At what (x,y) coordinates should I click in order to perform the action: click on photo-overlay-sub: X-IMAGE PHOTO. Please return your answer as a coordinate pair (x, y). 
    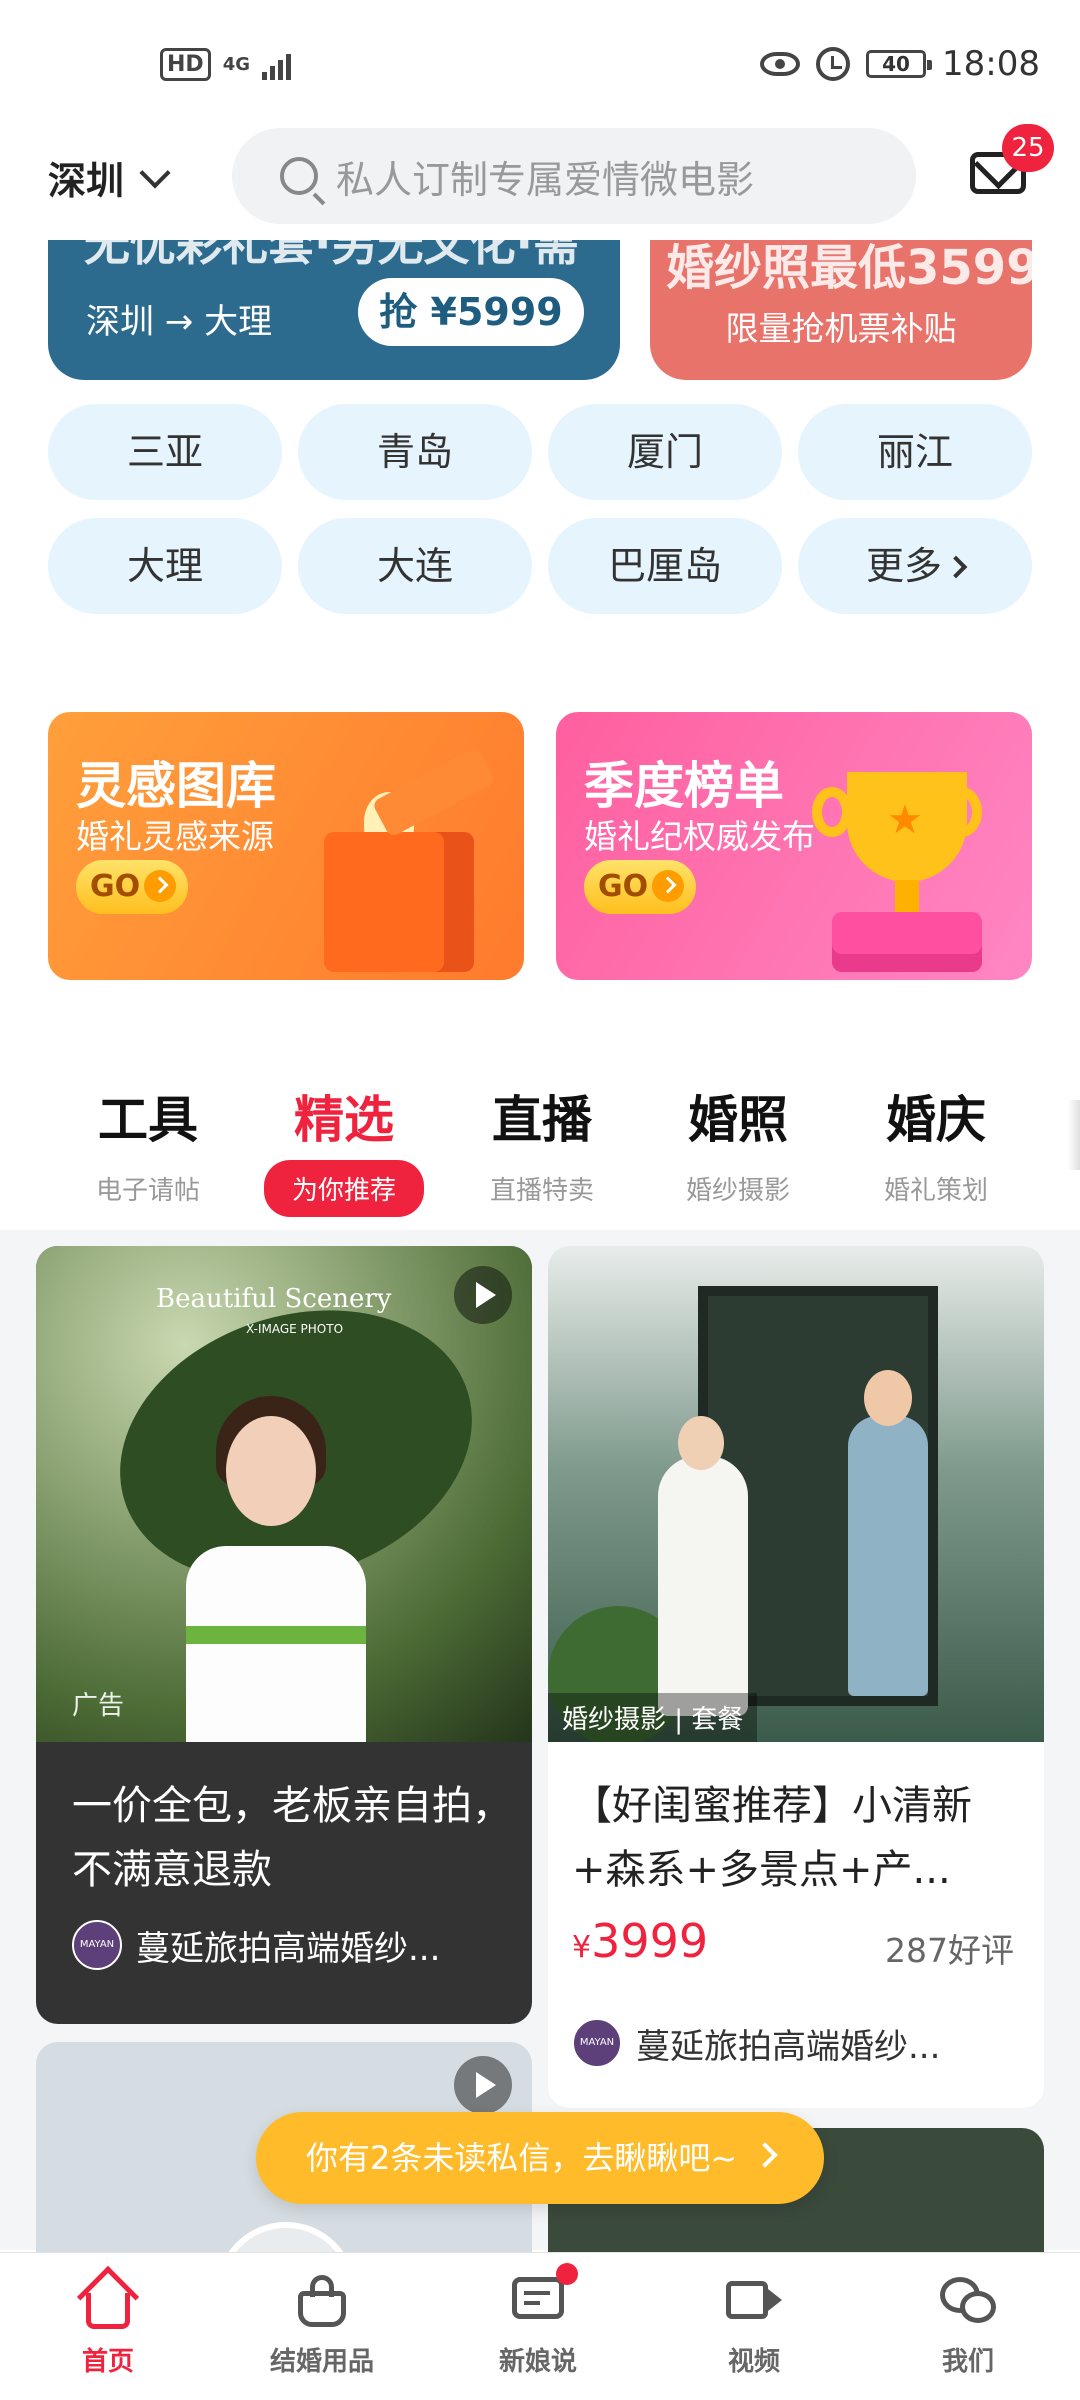
    Looking at the image, I should click on (295, 1329).